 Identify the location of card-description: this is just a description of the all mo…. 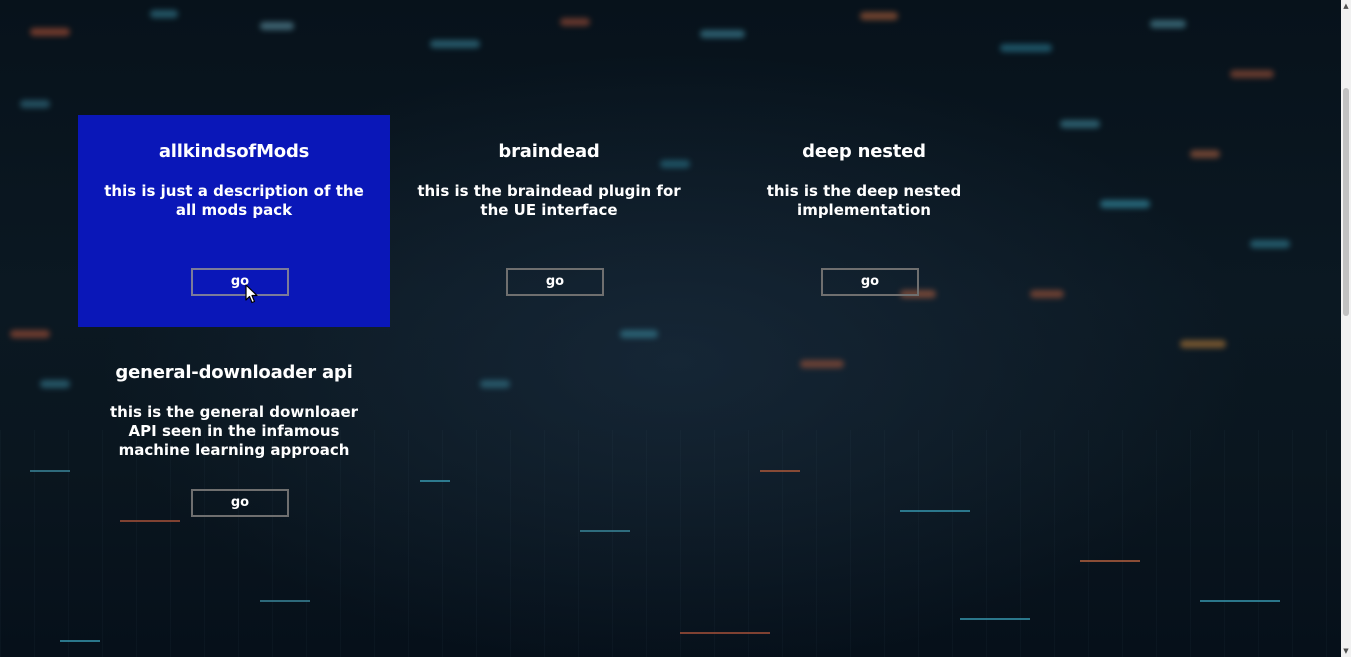
(234, 200).